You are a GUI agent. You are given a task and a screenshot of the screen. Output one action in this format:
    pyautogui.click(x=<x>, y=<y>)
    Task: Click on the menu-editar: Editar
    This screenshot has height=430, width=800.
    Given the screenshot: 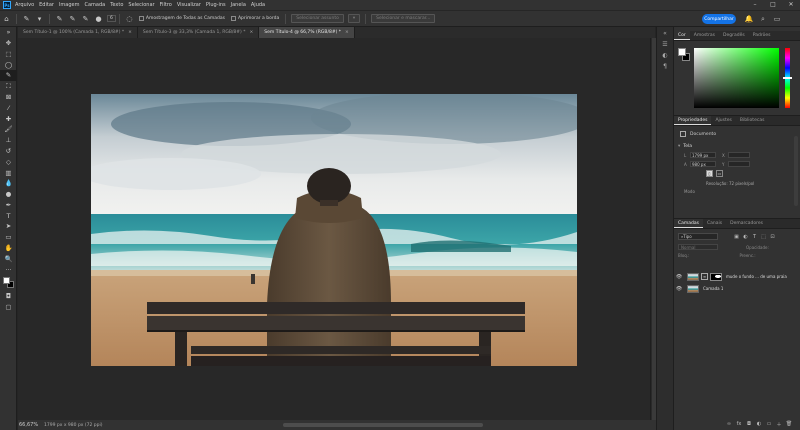 What is the action you would take?
    pyautogui.click(x=46, y=5)
    